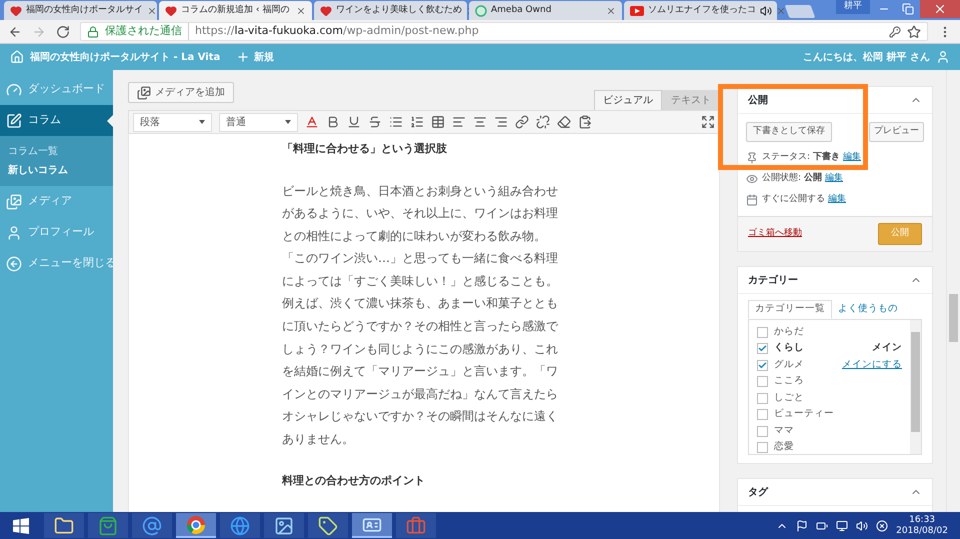  What do you see at coordinates (438, 122) in the screenshot?
I see `table-icon` at bounding box center [438, 122].